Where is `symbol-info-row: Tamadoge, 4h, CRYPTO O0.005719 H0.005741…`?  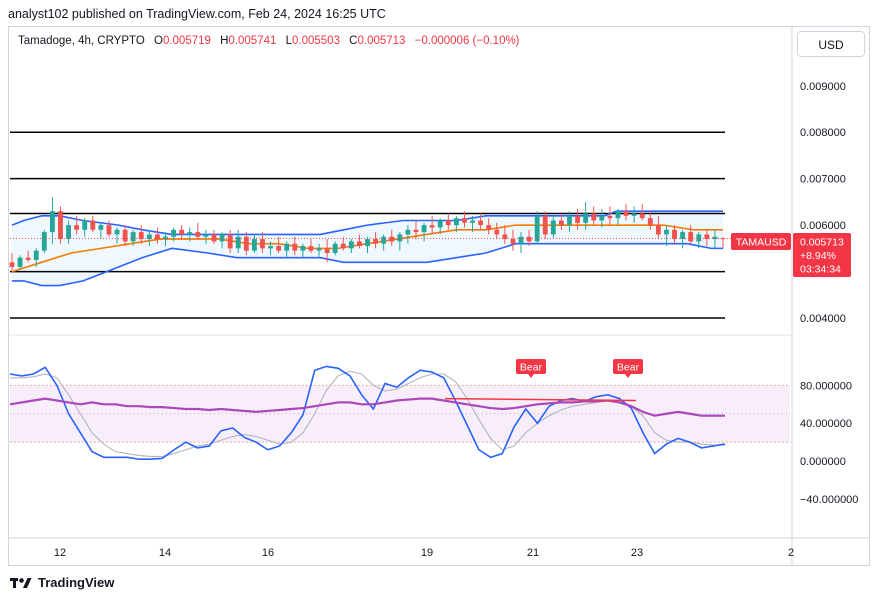
symbol-info-row: Tamadoge, 4h, CRYPTO O0.005719 H0.005741… is located at coordinates (269, 41).